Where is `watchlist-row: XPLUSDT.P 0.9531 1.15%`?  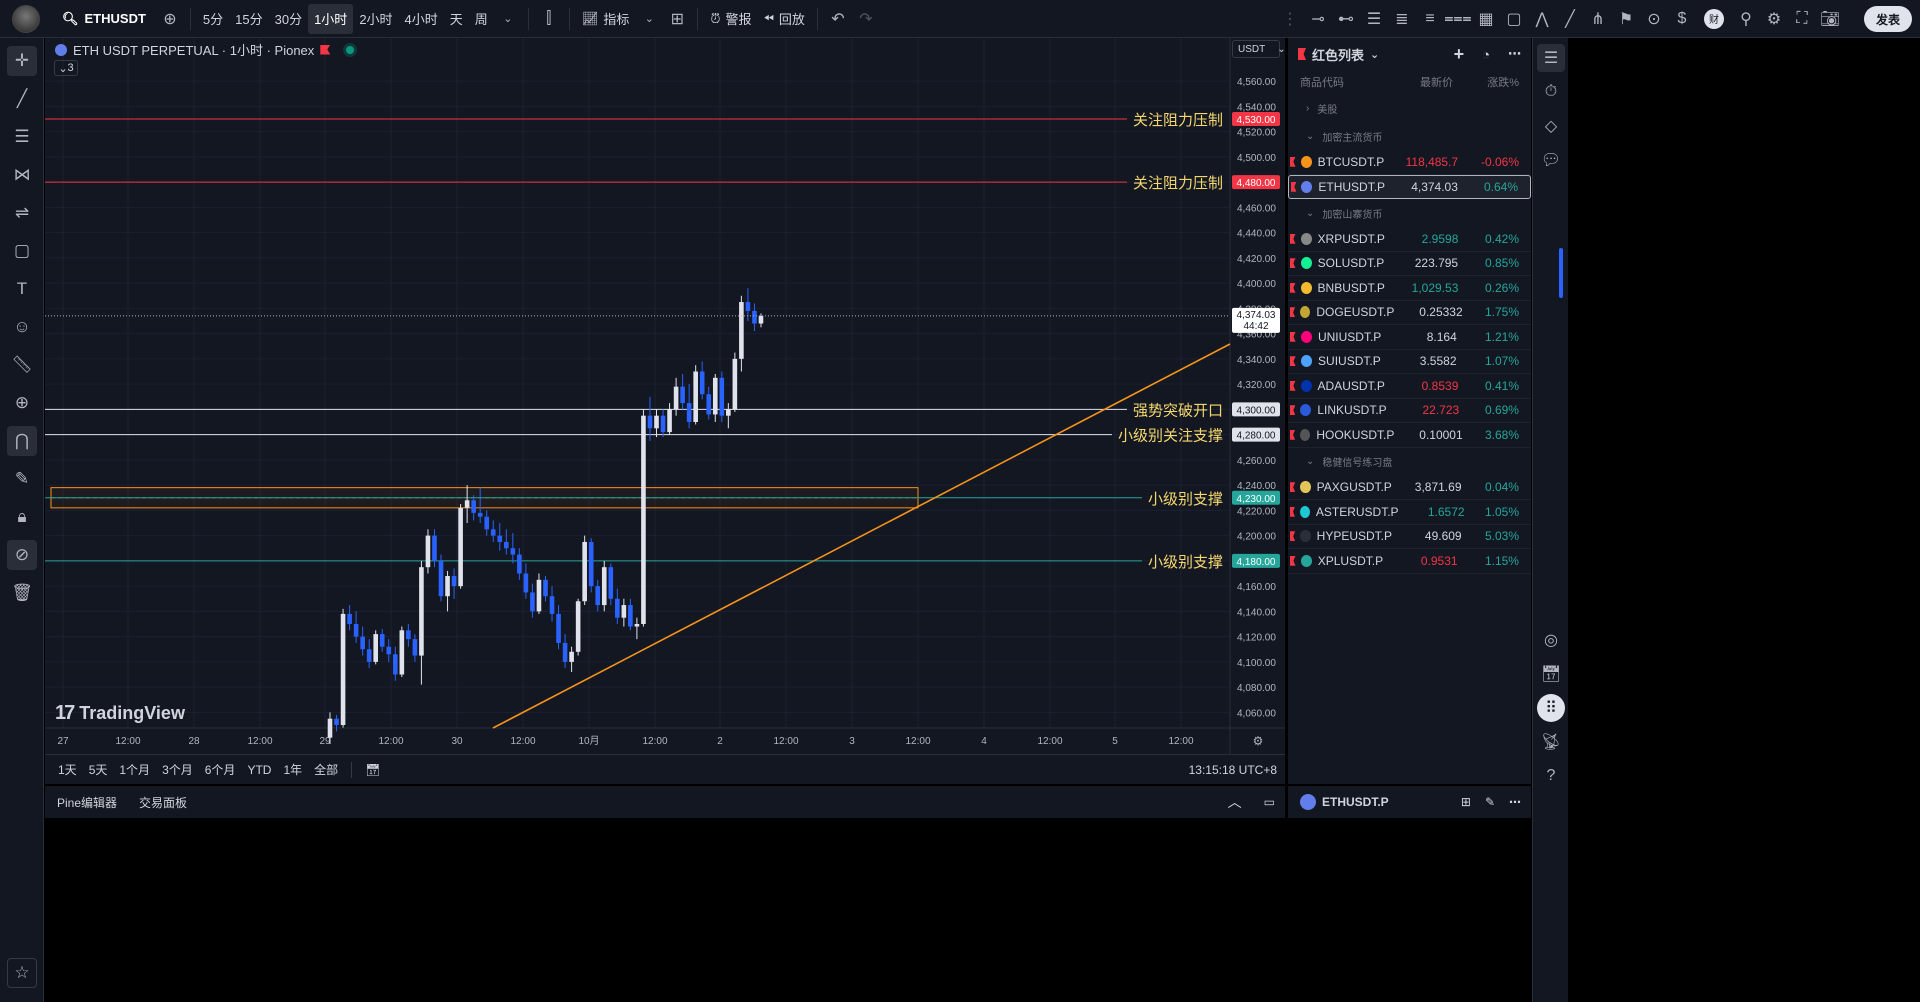 watchlist-row: XPLUSDT.P 0.9531 1.15% is located at coordinates (1409, 561).